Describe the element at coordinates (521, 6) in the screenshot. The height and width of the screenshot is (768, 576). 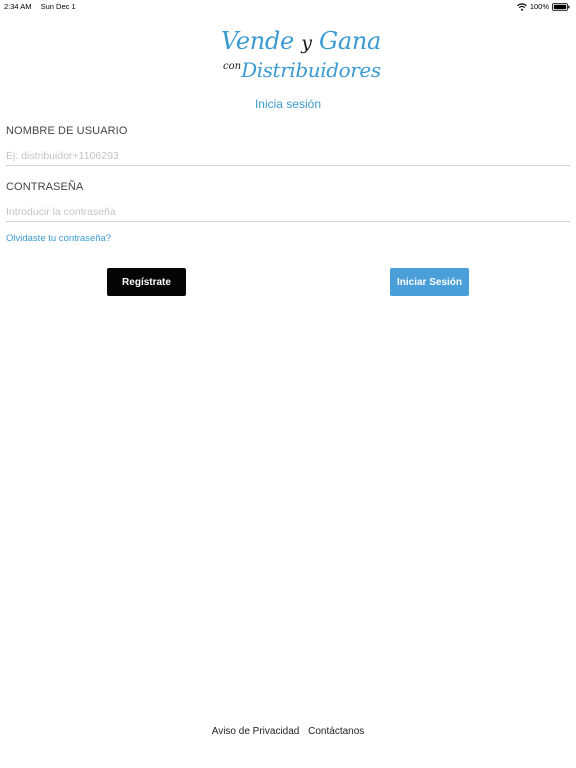
I see `wifi-icon` at that location.